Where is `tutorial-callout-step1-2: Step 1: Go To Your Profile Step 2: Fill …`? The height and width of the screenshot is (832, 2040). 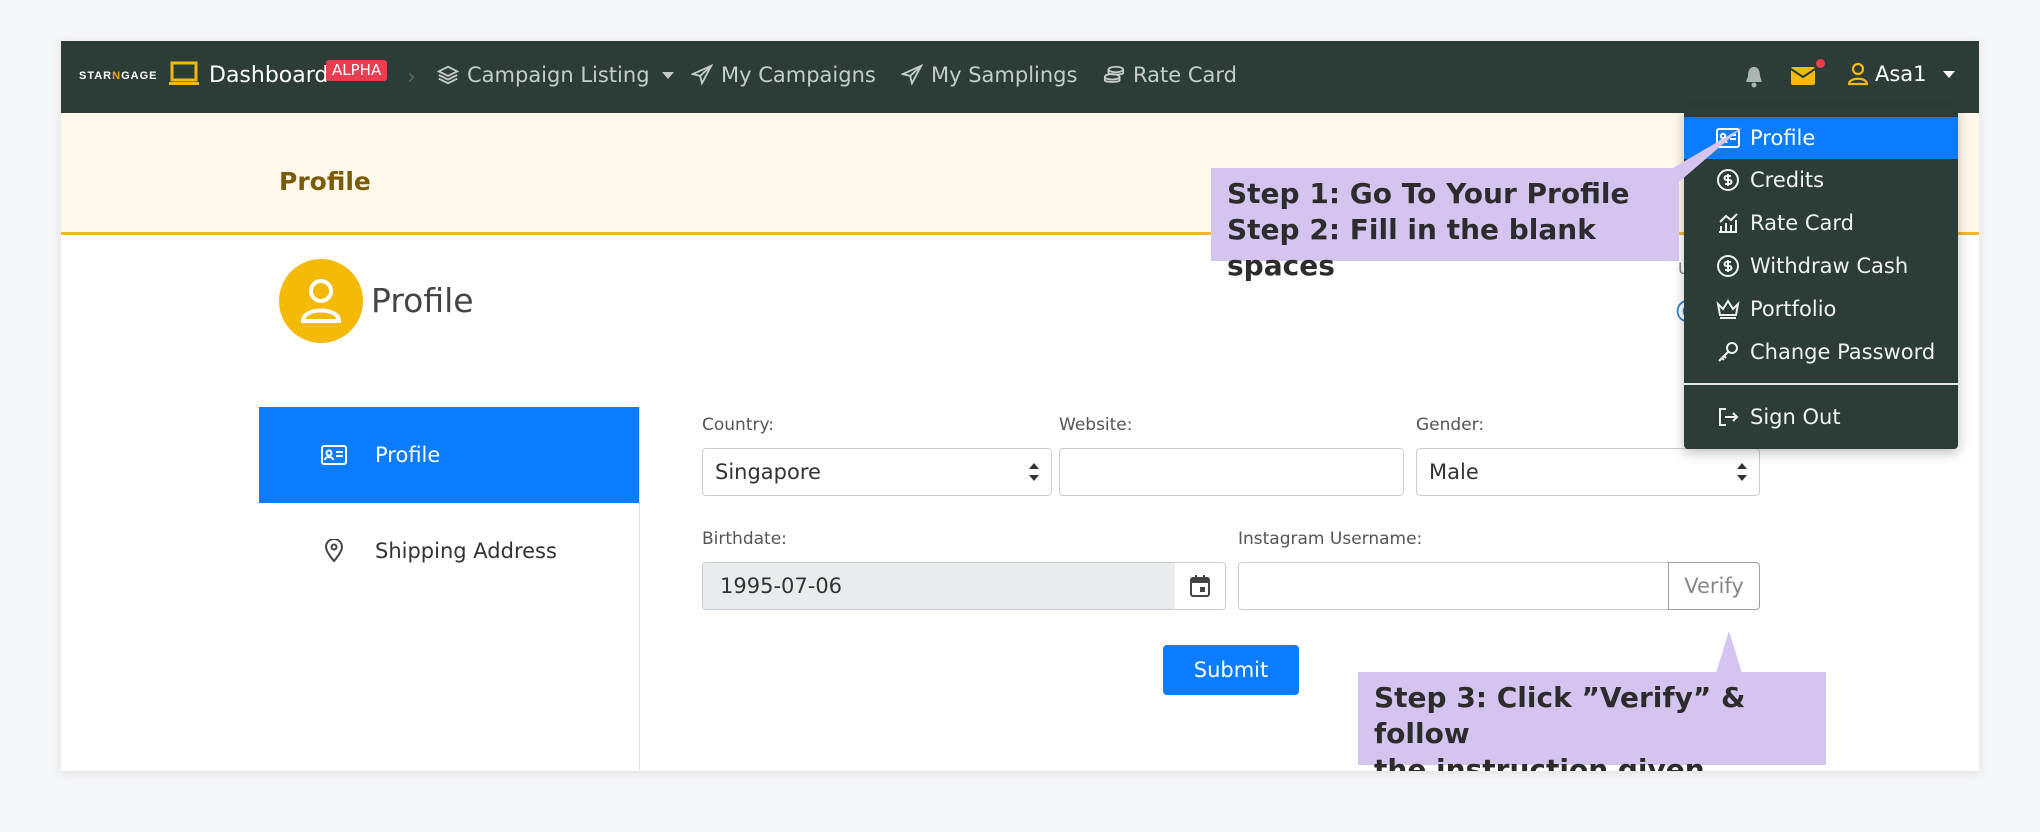 tutorial-callout-step1-2: Step 1: Go To Your Profile Step 2: Fill … is located at coordinates (1445, 225).